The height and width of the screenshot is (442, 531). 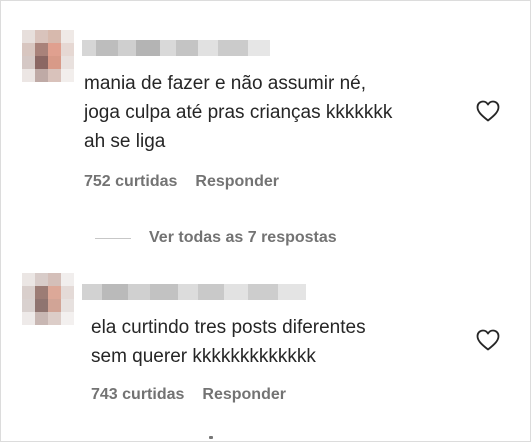 I want to click on like-count: 752 curtidas, so click(x=130, y=182).